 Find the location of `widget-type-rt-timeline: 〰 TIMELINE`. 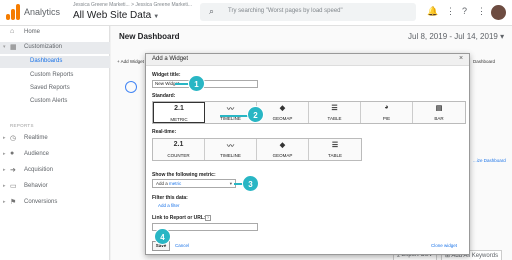

widget-type-rt-timeline: 〰 TIMELINE is located at coordinates (231, 149).